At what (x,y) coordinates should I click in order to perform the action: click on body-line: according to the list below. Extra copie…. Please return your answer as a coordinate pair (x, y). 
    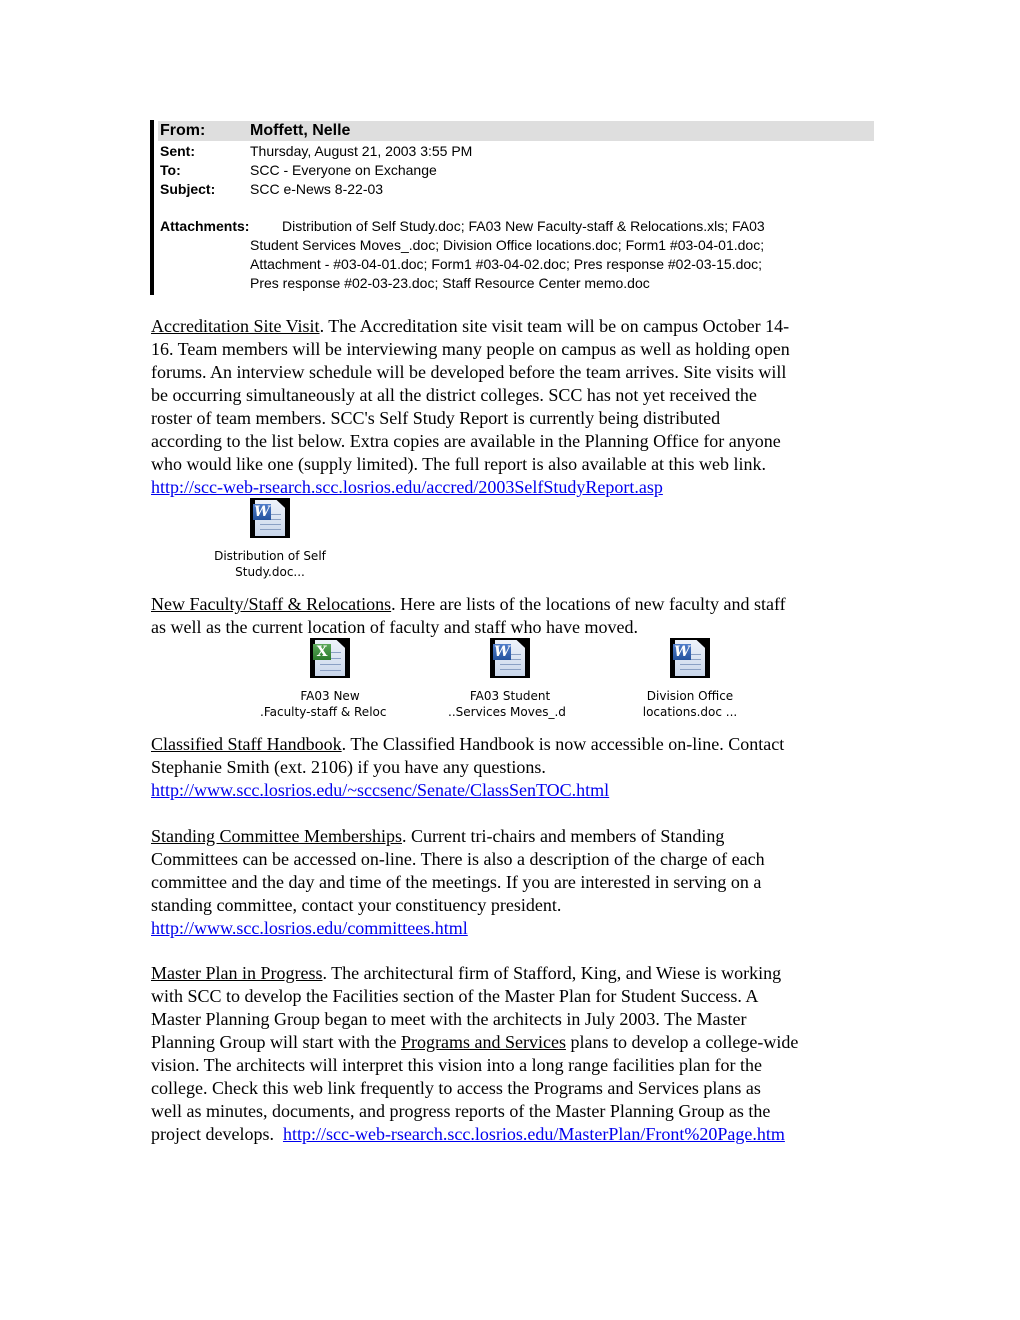
    Looking at the image, I should click on (466, 441).